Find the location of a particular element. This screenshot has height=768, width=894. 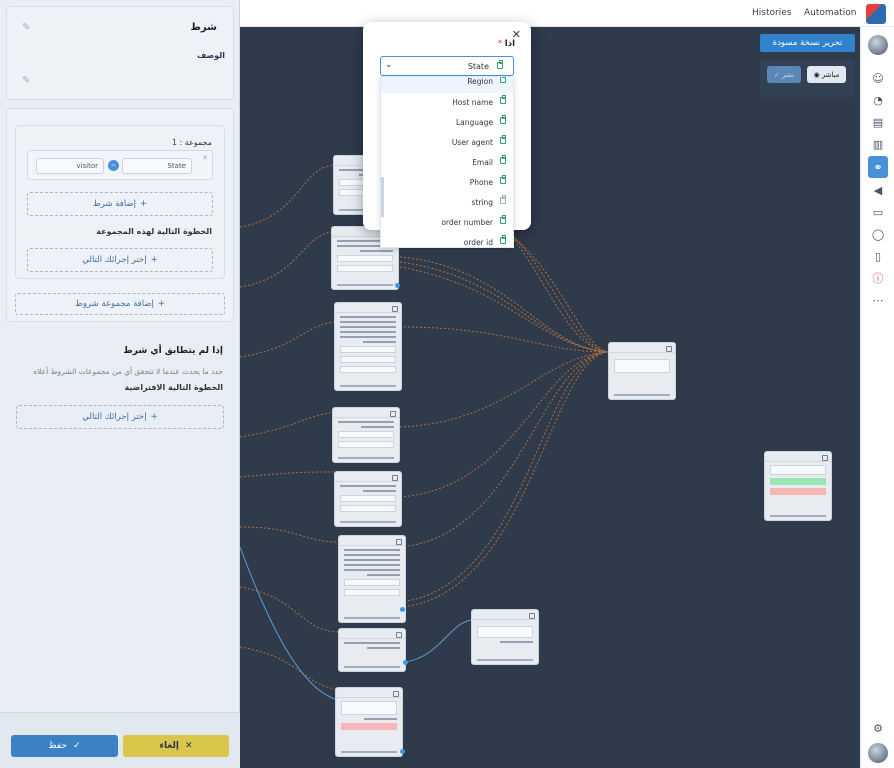

app-logo is located at coordinates (876, 14).